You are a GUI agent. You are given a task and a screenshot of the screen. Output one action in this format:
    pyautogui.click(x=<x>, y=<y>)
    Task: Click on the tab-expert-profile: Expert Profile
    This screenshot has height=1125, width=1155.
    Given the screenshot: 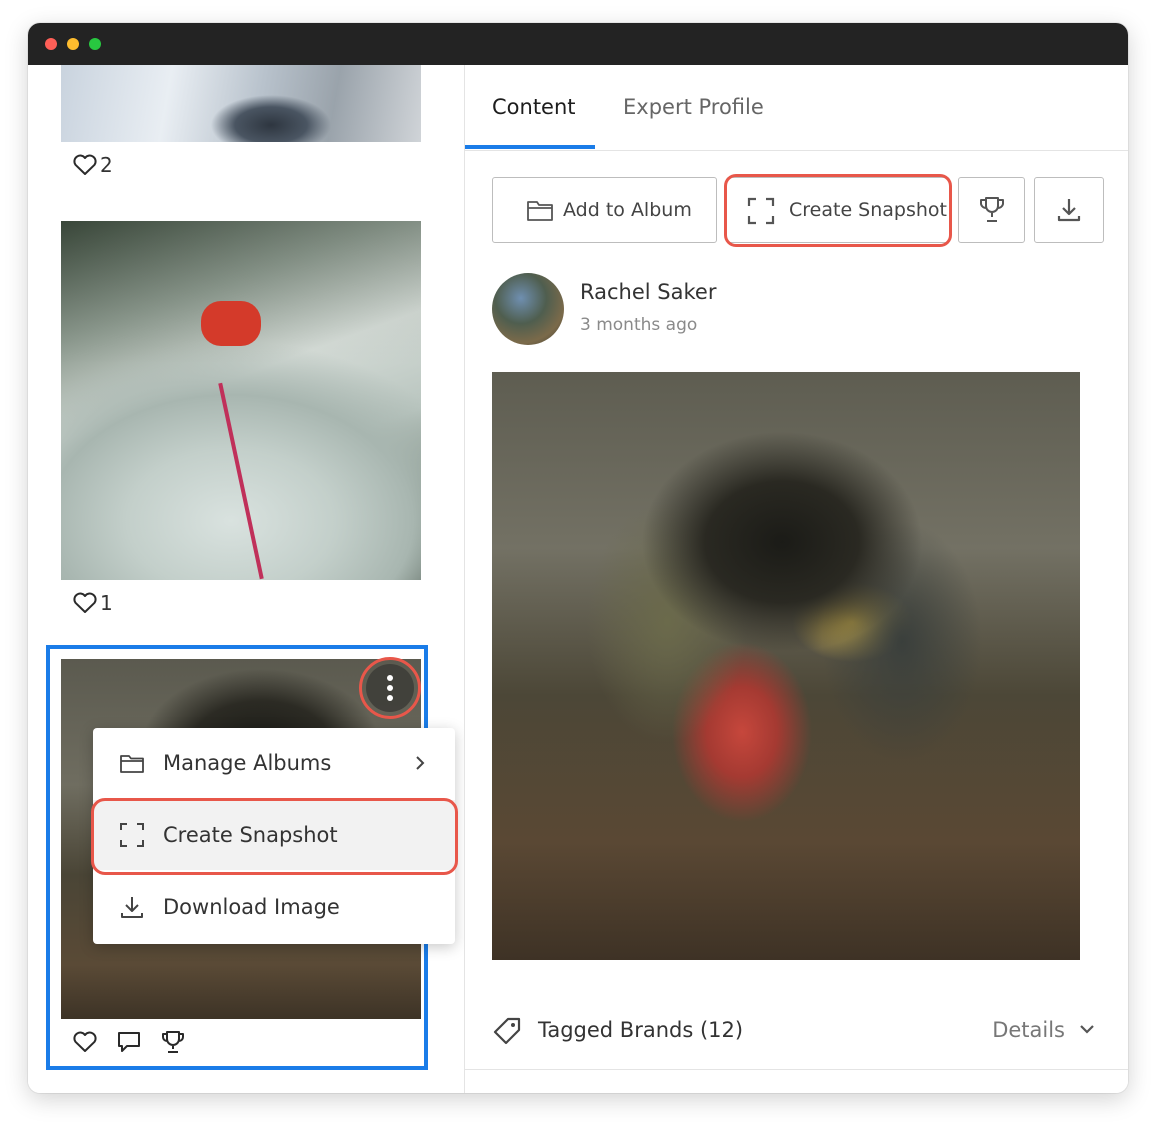 What is the action you would take?
    pyautogui.click(x=693, y=107)
    